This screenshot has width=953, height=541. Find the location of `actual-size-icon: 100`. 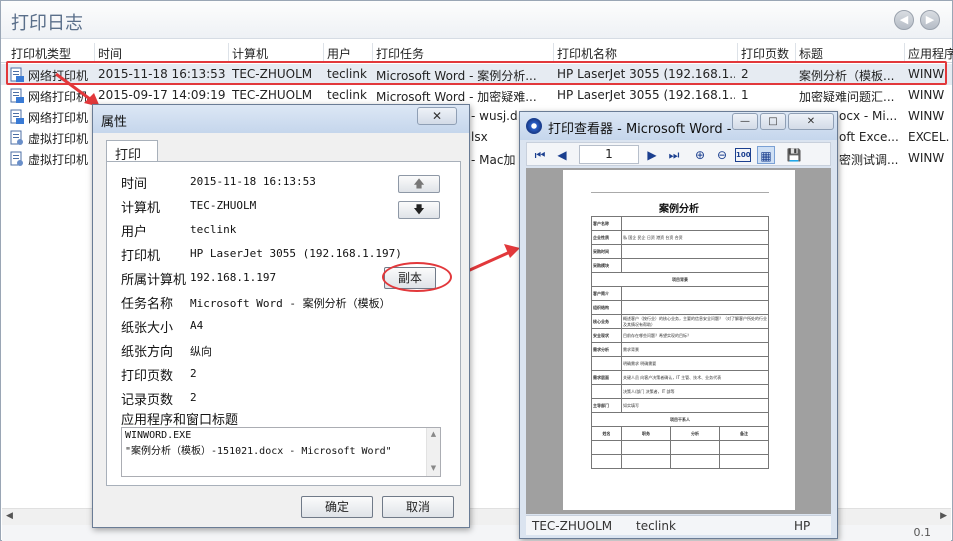

actual-size-icon: 100 is located at coordinates (743, 155).